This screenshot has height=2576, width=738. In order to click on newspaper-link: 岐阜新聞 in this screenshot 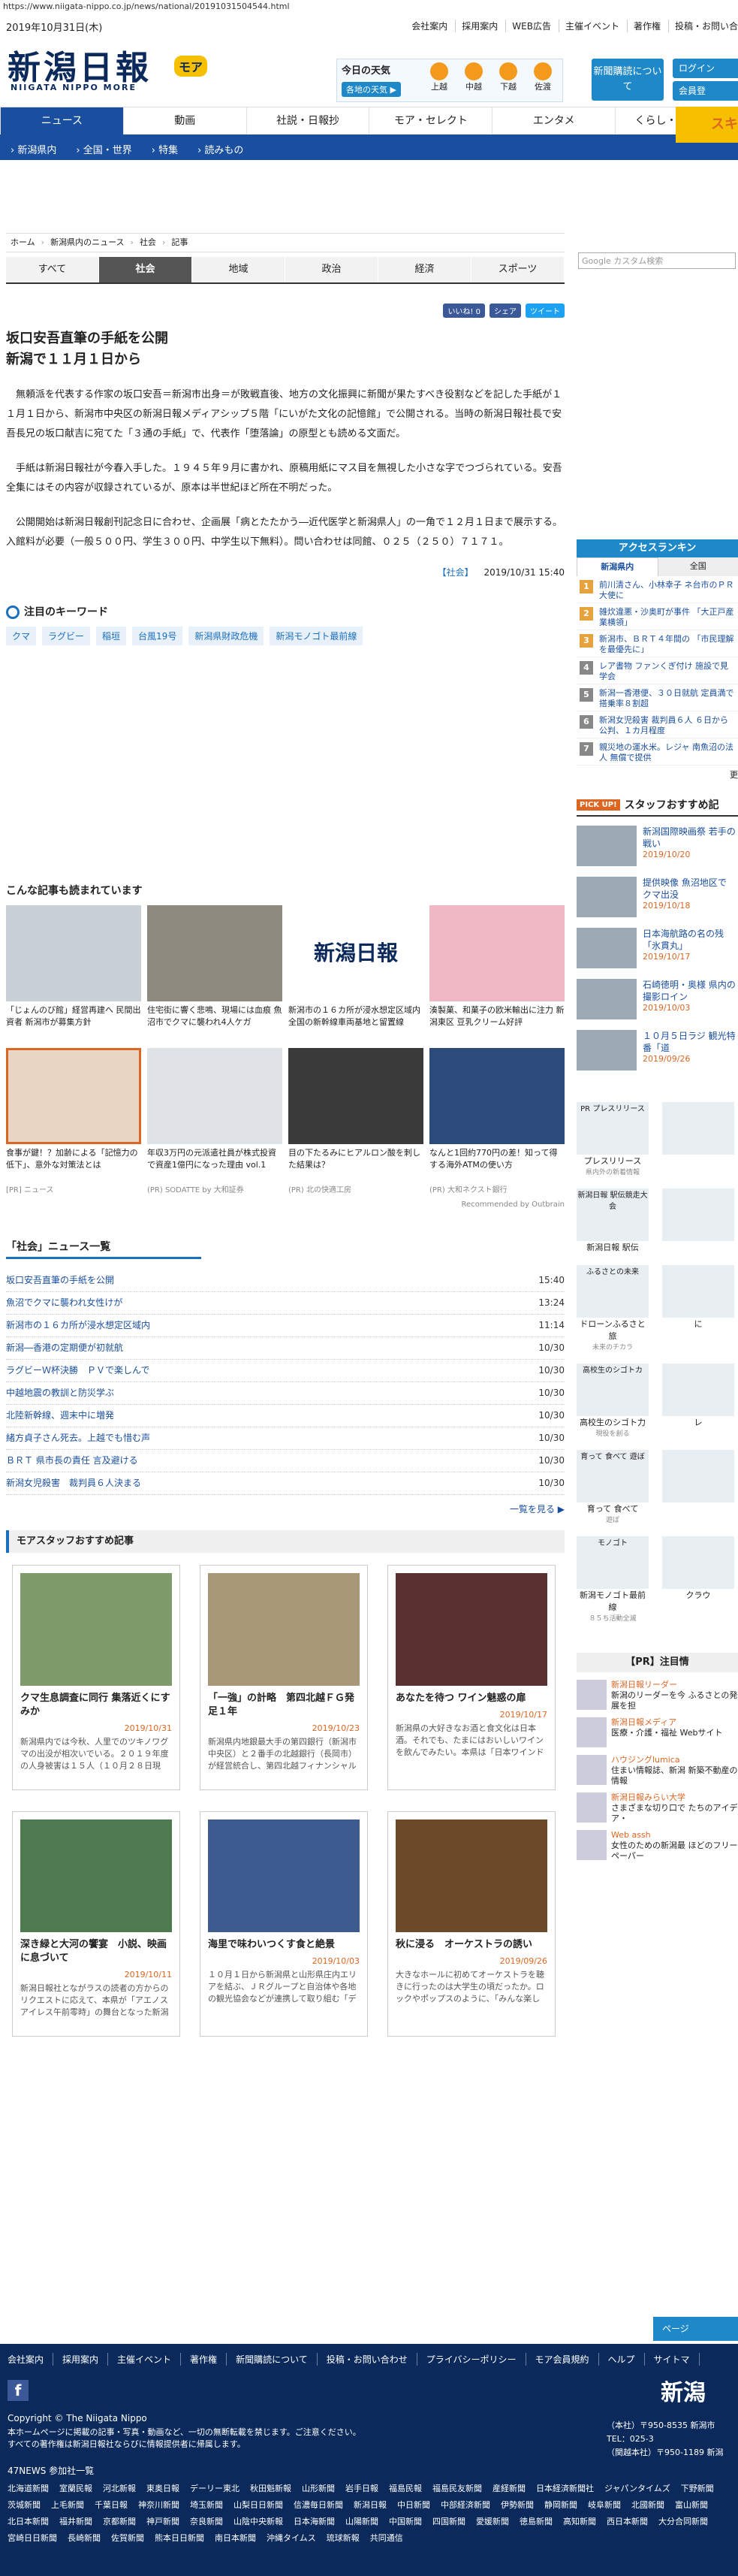, I will do `click(604, 2505)`.